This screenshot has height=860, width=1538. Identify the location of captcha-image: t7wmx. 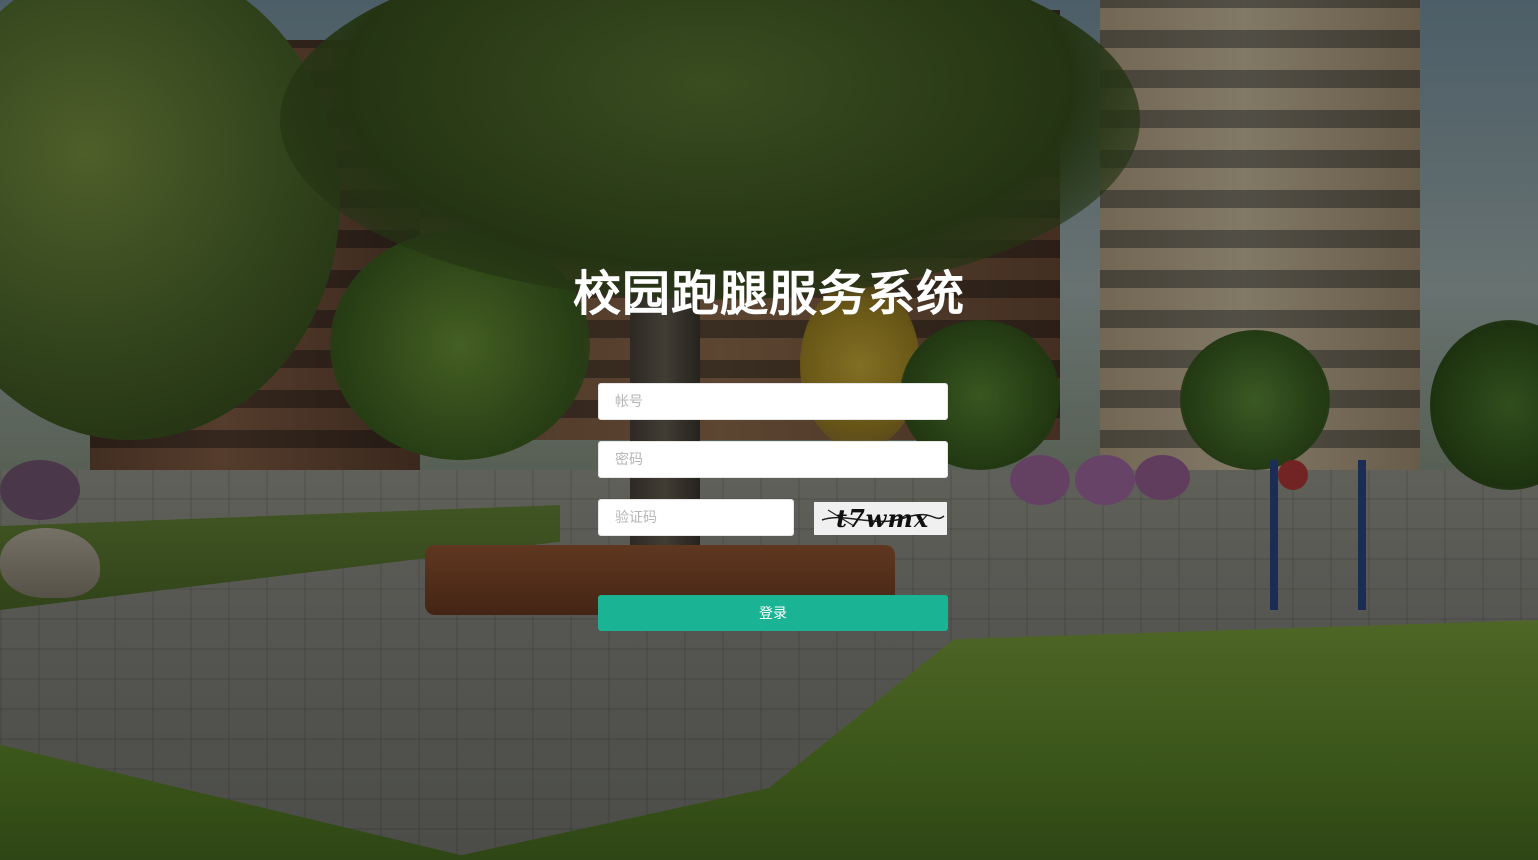
(880, 518).